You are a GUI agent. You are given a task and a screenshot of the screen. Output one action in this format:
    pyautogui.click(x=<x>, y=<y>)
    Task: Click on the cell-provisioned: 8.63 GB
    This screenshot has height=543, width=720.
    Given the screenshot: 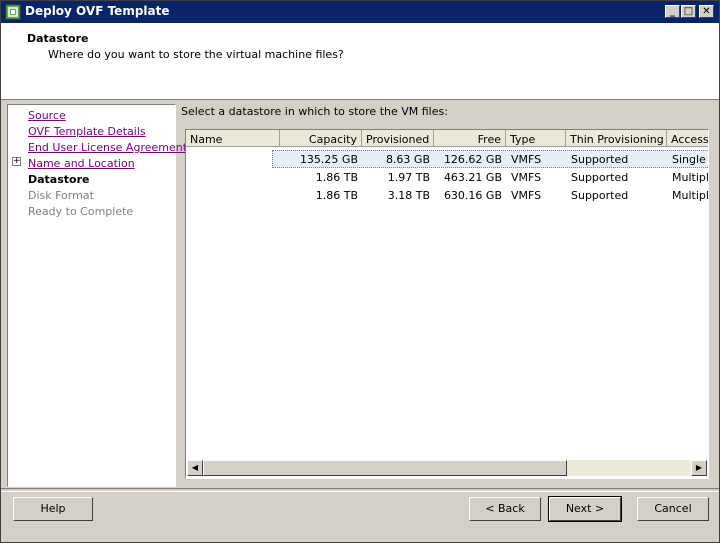 What is the action you would take?
    pyautogui.click(x=407, y=159)
    